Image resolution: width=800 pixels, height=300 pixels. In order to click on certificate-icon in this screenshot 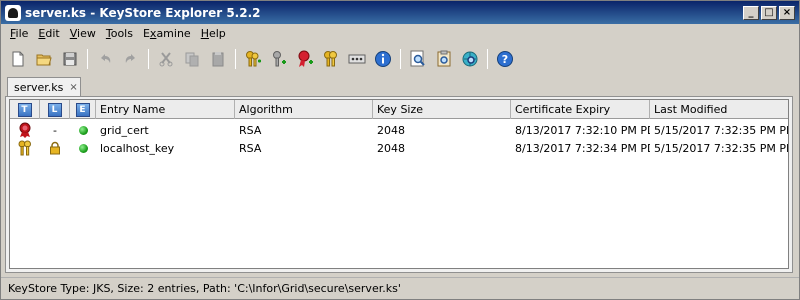, I will do `click(25, 130)`.